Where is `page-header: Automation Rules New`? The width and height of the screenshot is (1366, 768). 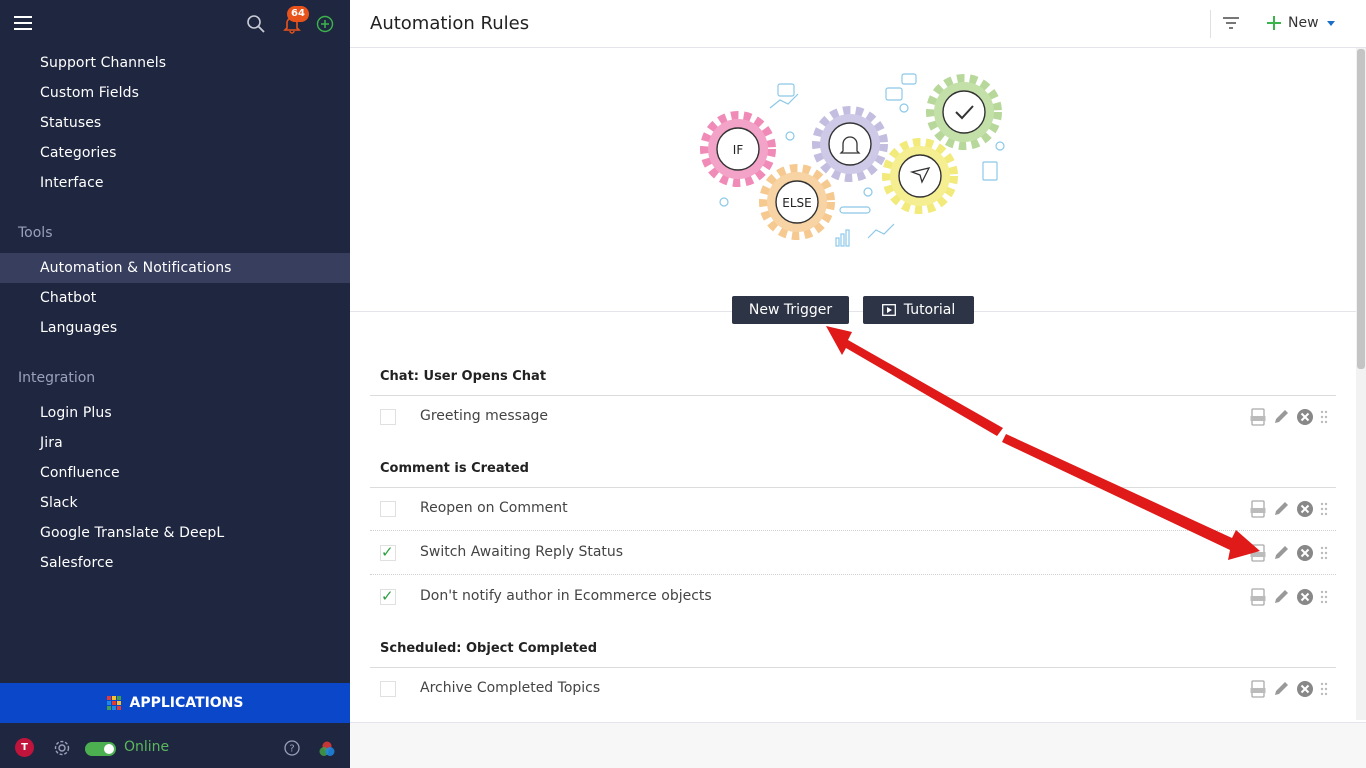
page-header: Automation Rules New is located at coordinates (858, 24).